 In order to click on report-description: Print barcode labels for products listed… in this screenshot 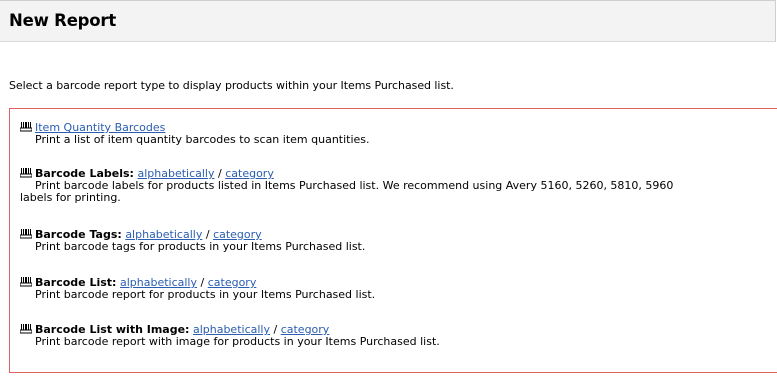, I will do `click(397, 192)`.